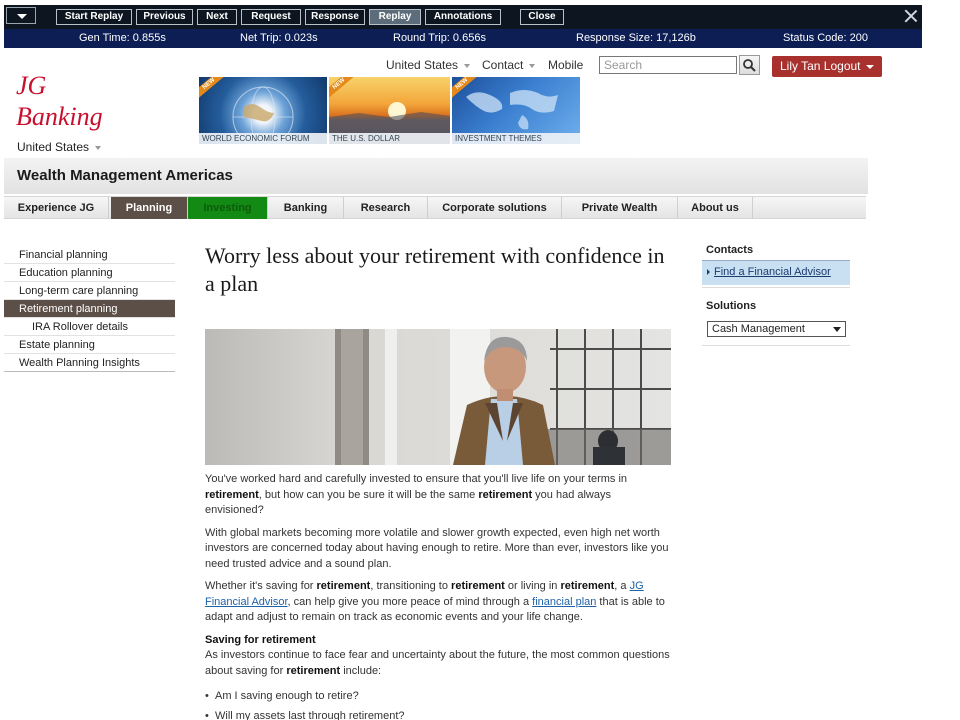 This screenshot has height=720, width=960. I want to click on list-item: Will my assets last through retirement?, so click(438, 714).